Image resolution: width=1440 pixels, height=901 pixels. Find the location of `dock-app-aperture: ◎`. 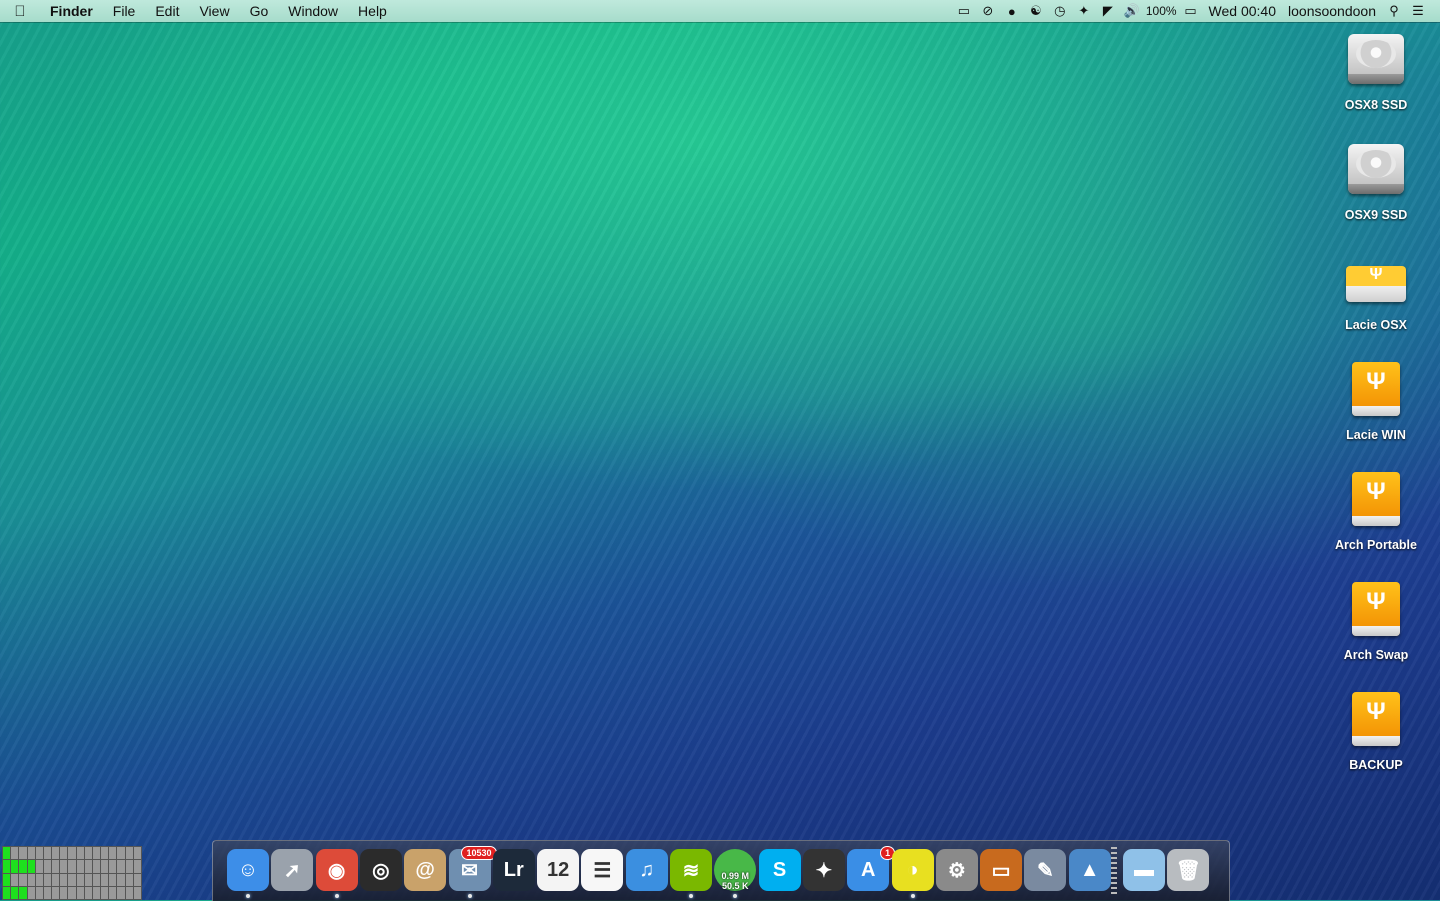

dock-app-aperture: ◎ is located at coordinates (380, 870).